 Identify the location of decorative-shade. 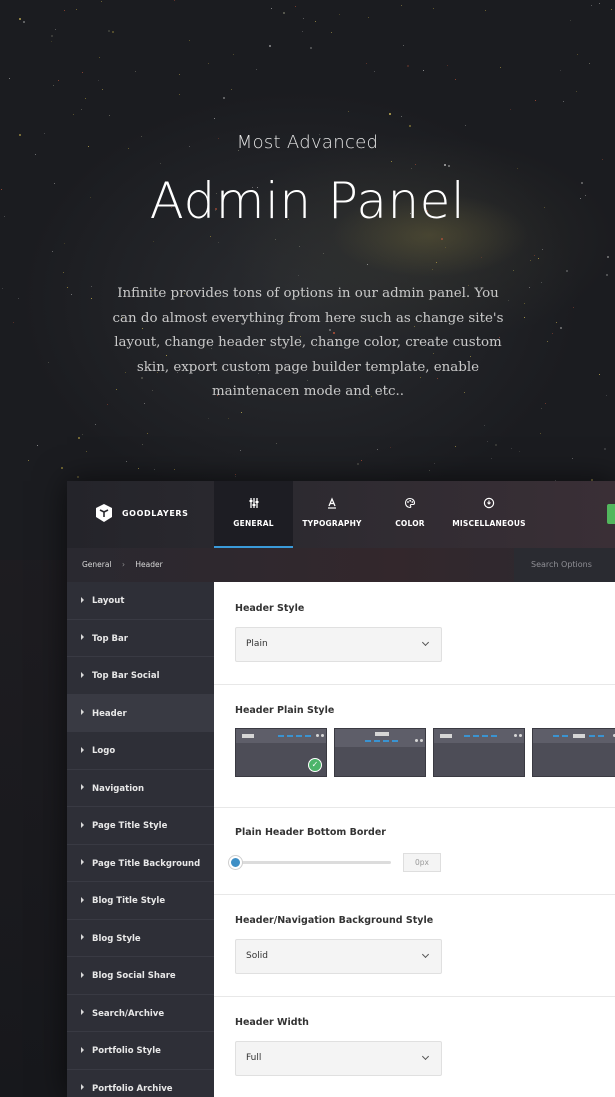
(33, 828).